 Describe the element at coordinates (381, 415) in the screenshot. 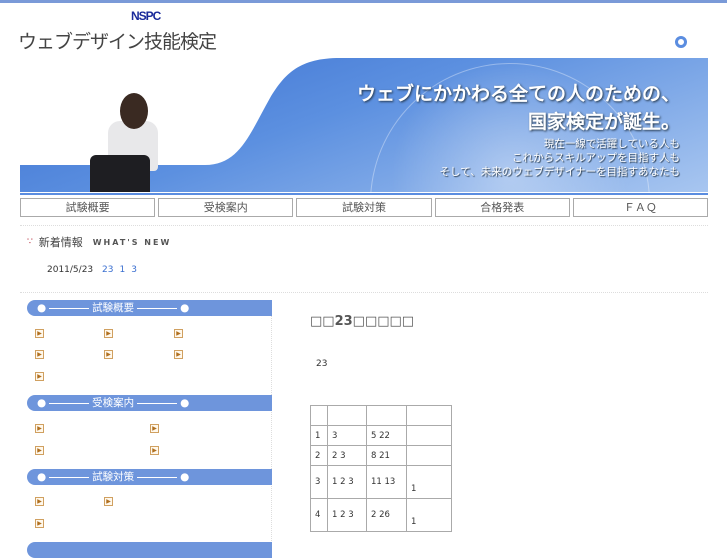

I see `table-row` at that location.